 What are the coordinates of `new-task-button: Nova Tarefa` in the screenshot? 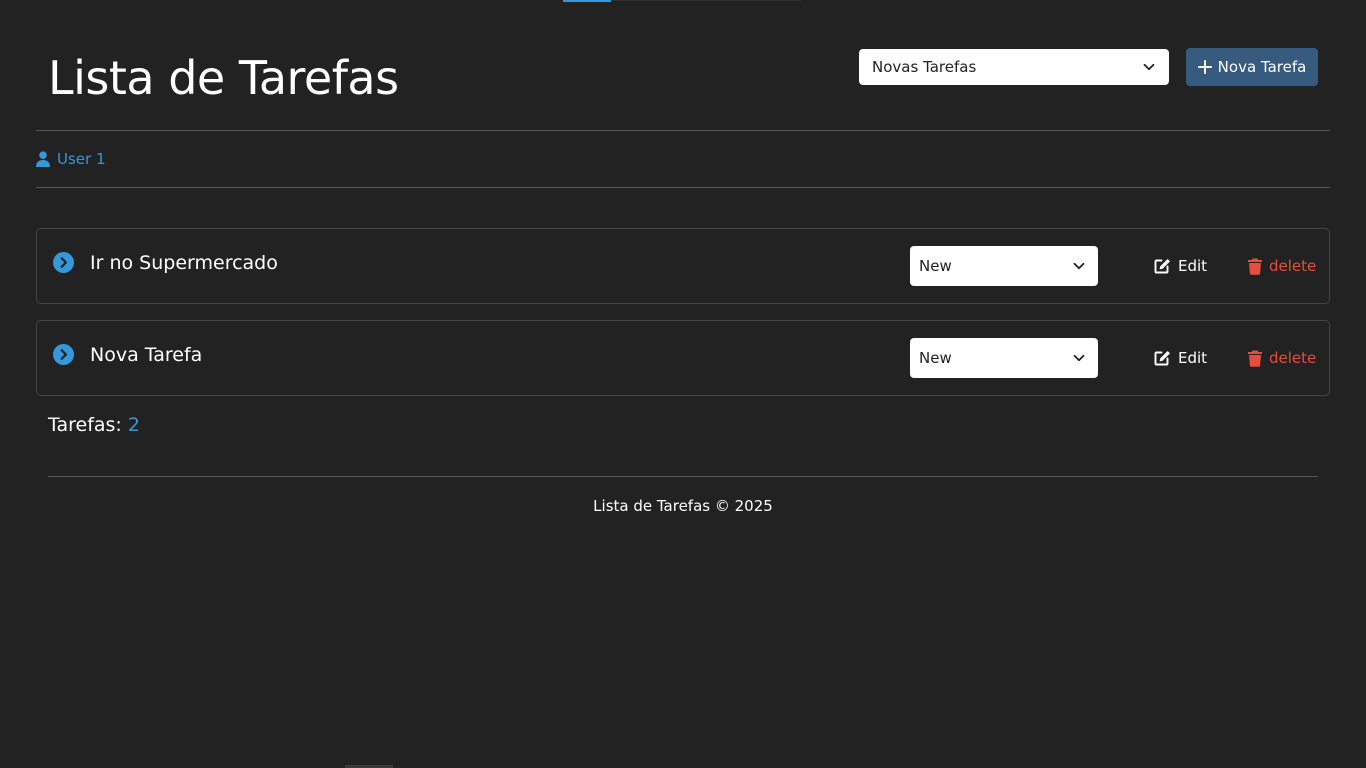 It's located at (1252, 67).